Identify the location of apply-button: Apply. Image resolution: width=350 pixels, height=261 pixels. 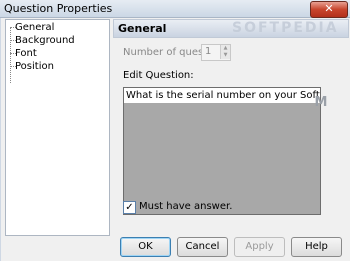
(259, 247).